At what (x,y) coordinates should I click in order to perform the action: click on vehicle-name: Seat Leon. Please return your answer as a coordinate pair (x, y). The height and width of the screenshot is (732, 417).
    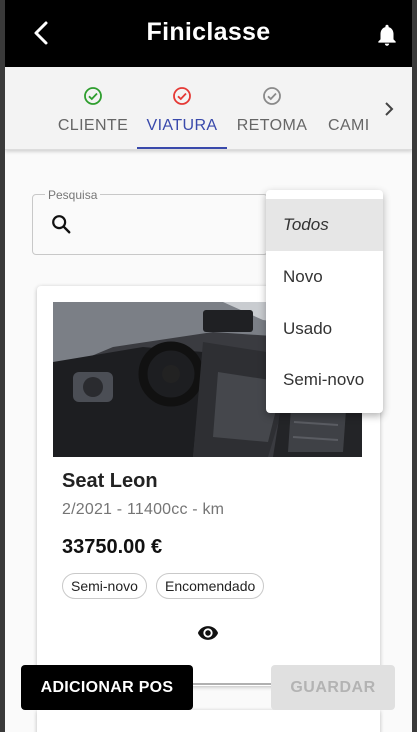
    Looking at the image, I should click on (110, 481).